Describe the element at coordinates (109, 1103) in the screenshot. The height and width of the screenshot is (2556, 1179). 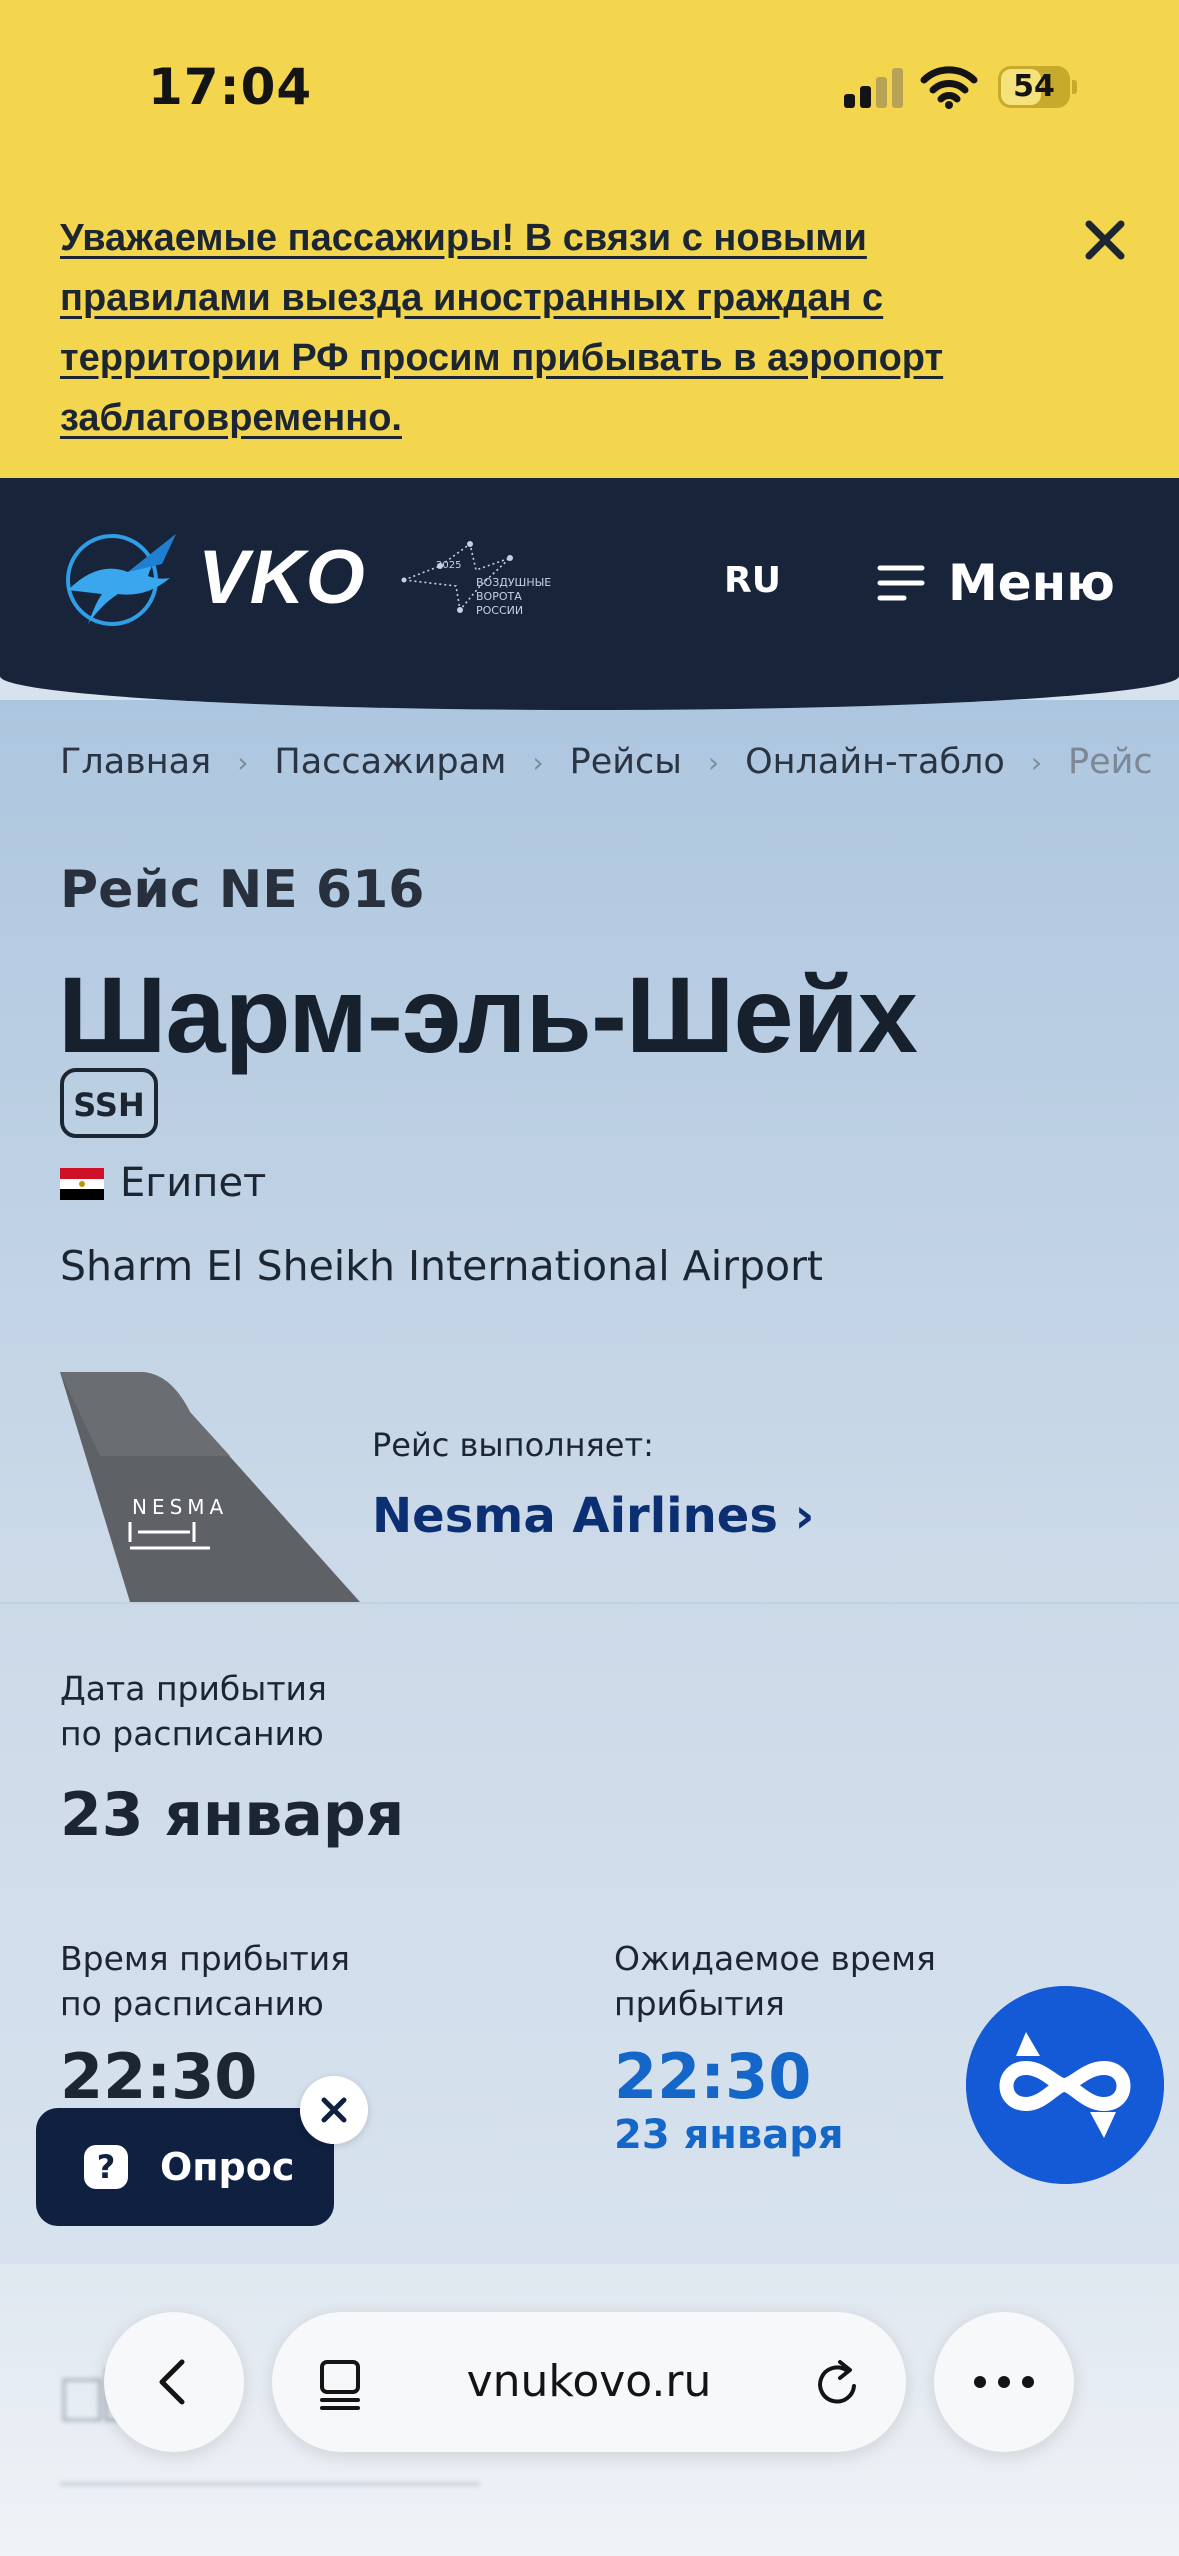
I see `iata-badge: SSH` at that location.